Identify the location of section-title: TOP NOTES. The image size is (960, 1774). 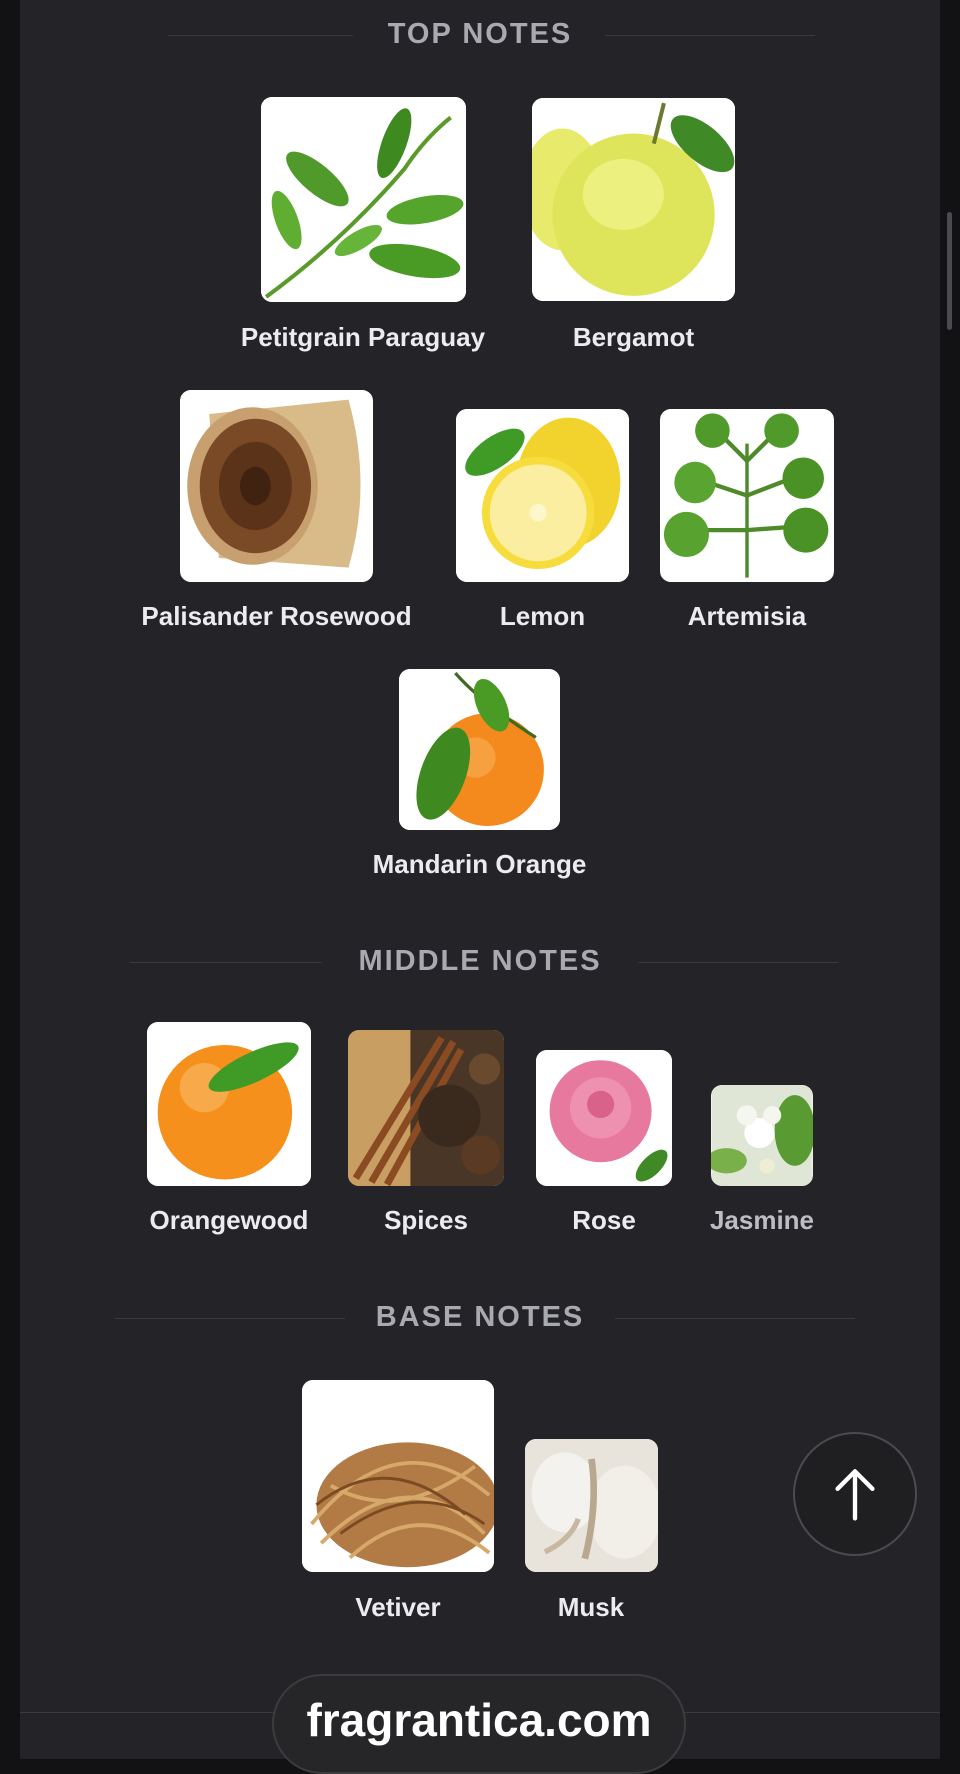
(480, 34).